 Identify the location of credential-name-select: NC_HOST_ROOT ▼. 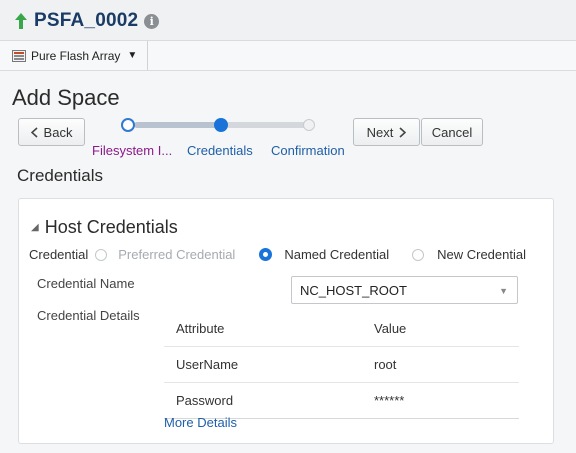
(404, 290).